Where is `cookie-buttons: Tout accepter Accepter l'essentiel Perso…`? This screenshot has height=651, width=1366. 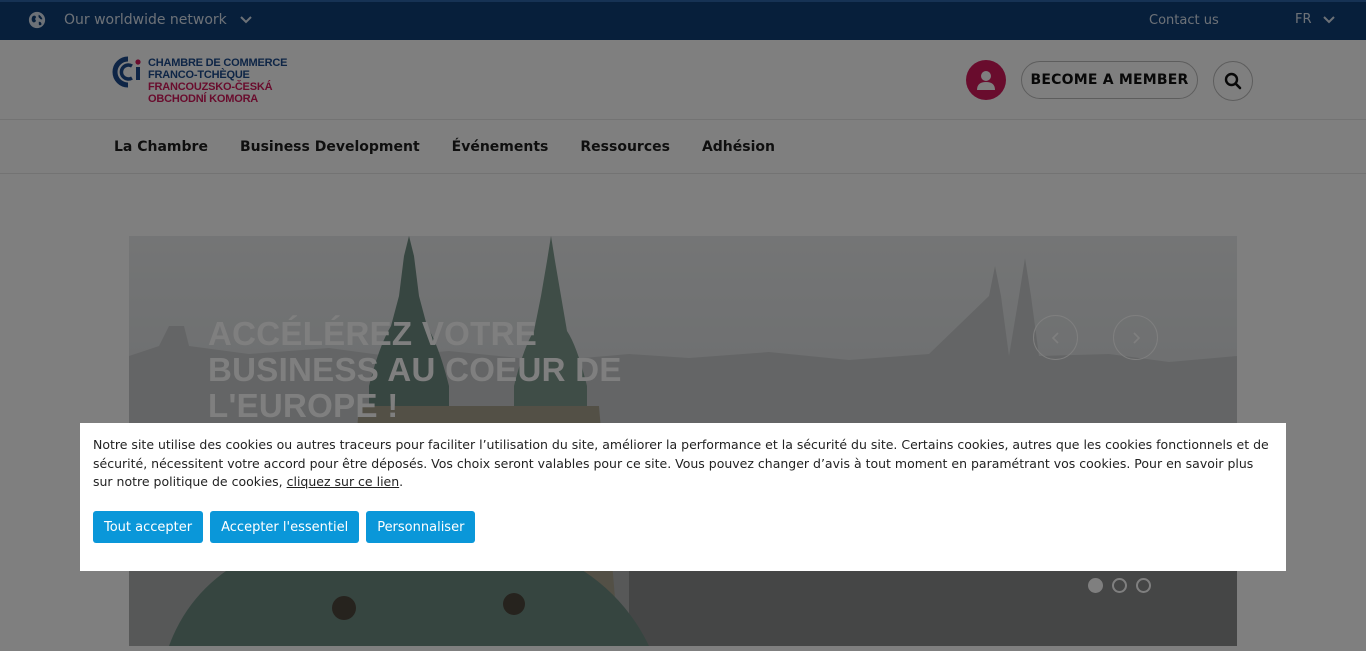 cookie-buttons: Tout accepter Accepter l'essentiel Perso… is located at coordinates (284, 527).